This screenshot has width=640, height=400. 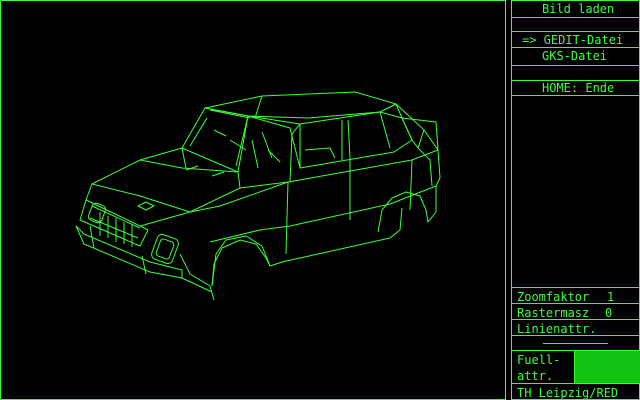 I want to click on menu-item-gedit-file: => GEDIT-Datei, so click(x=572, y=40).